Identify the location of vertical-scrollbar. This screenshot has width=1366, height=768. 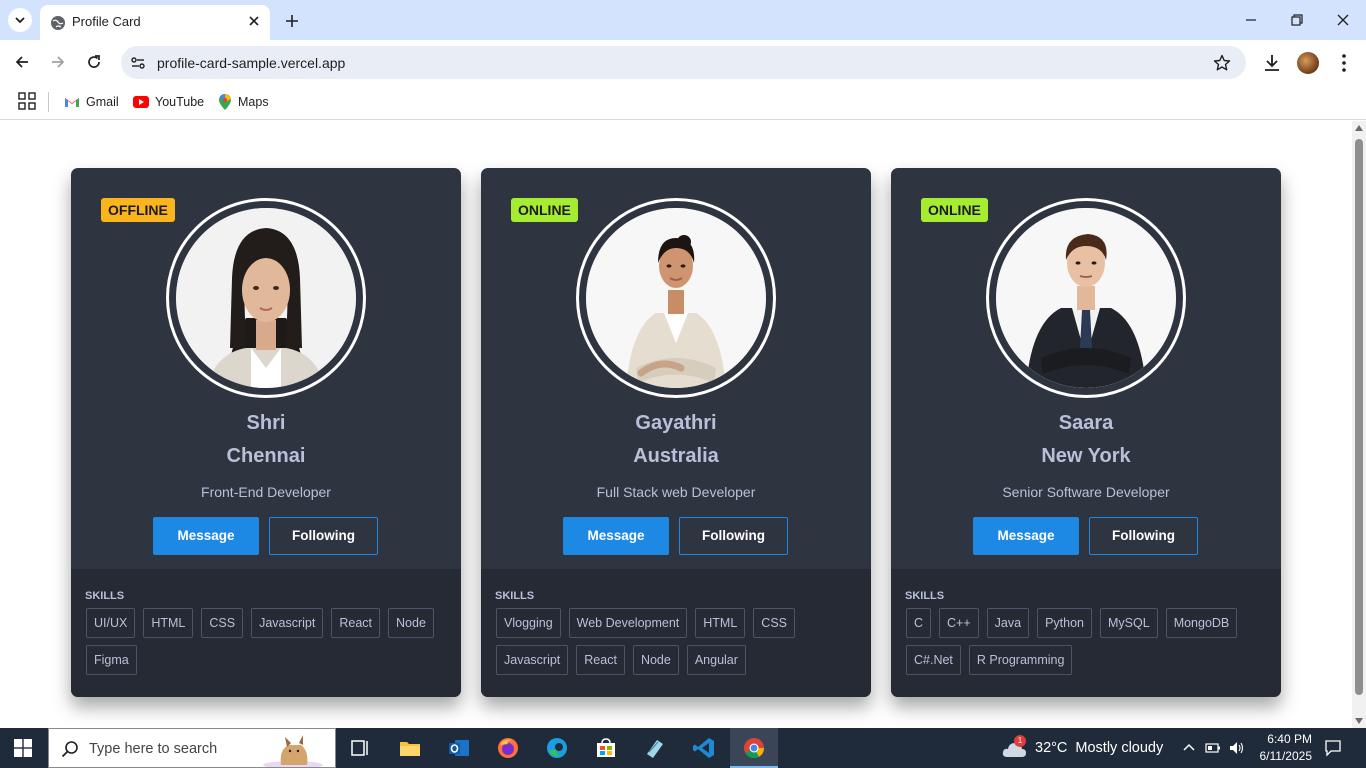
(1359, 424).